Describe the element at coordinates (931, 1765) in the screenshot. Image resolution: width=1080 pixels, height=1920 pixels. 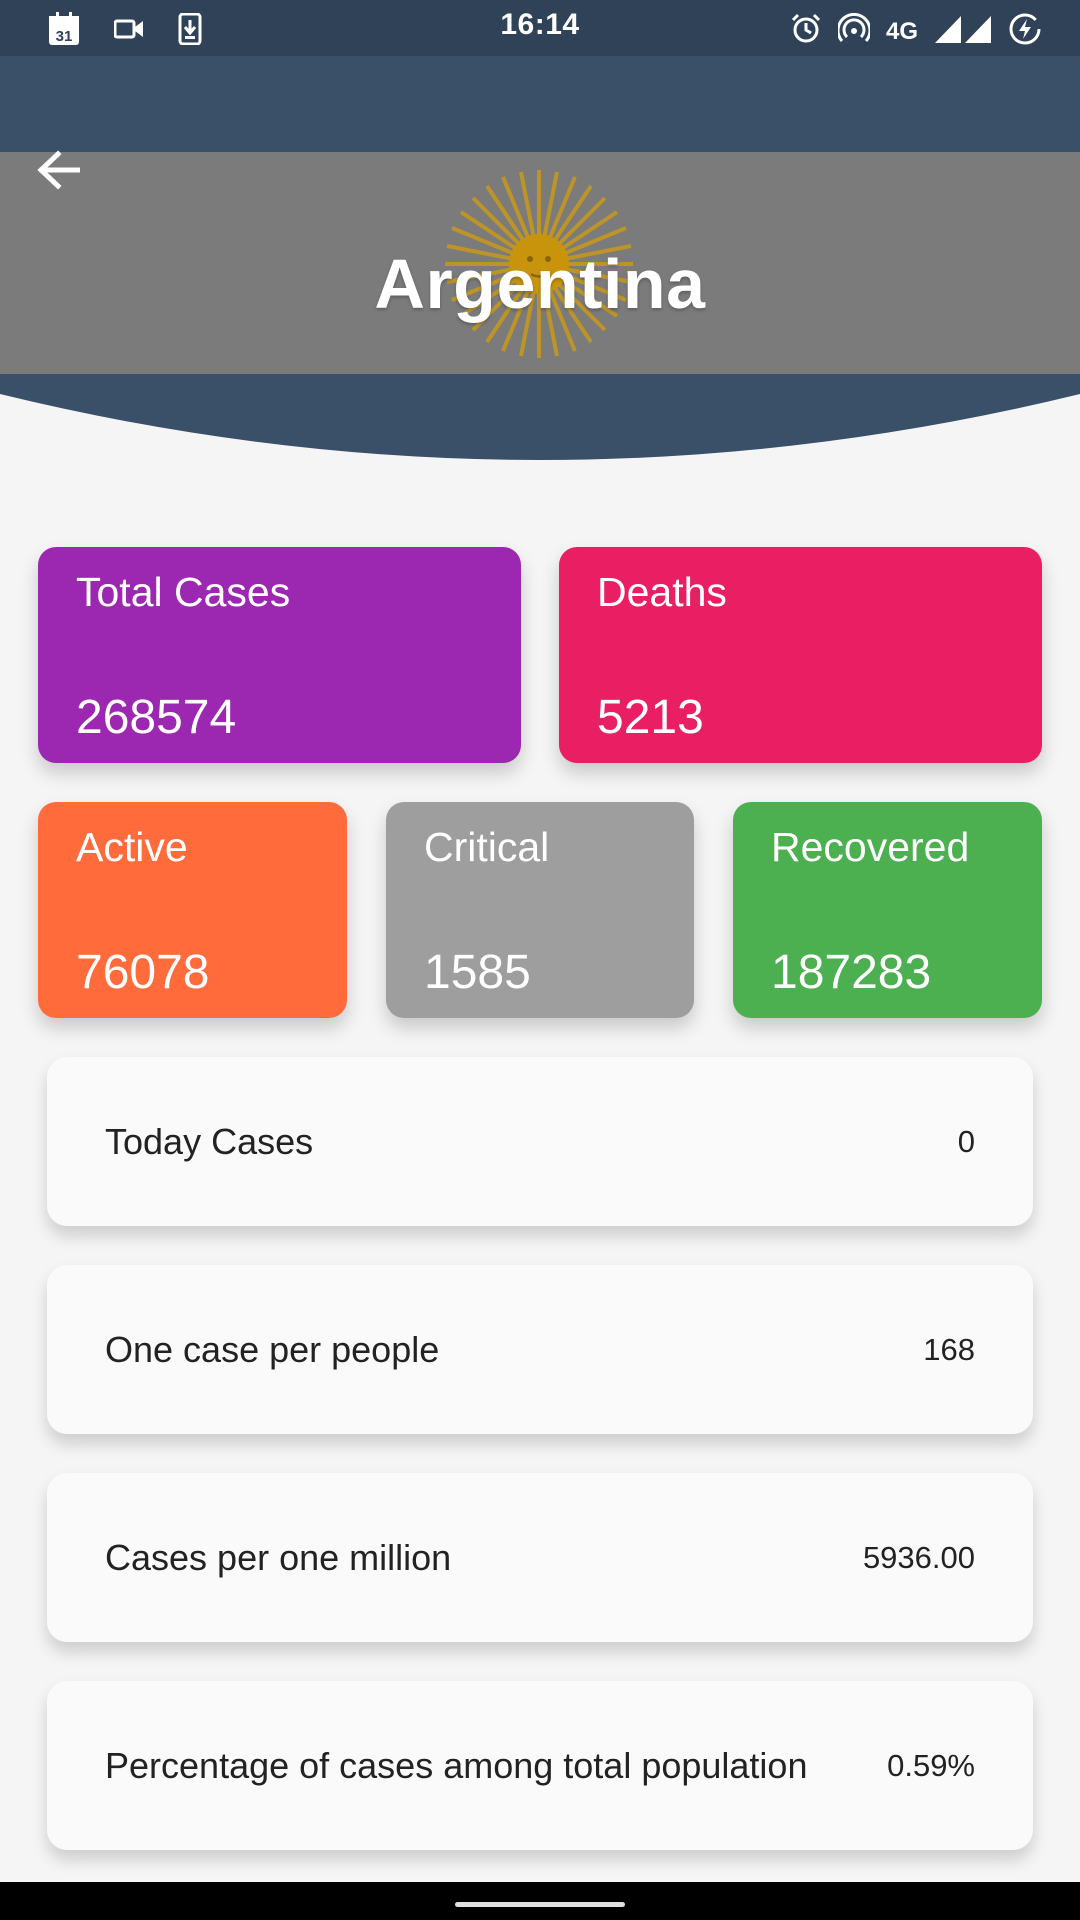
I see `detail-value: 0.59%` at that location.